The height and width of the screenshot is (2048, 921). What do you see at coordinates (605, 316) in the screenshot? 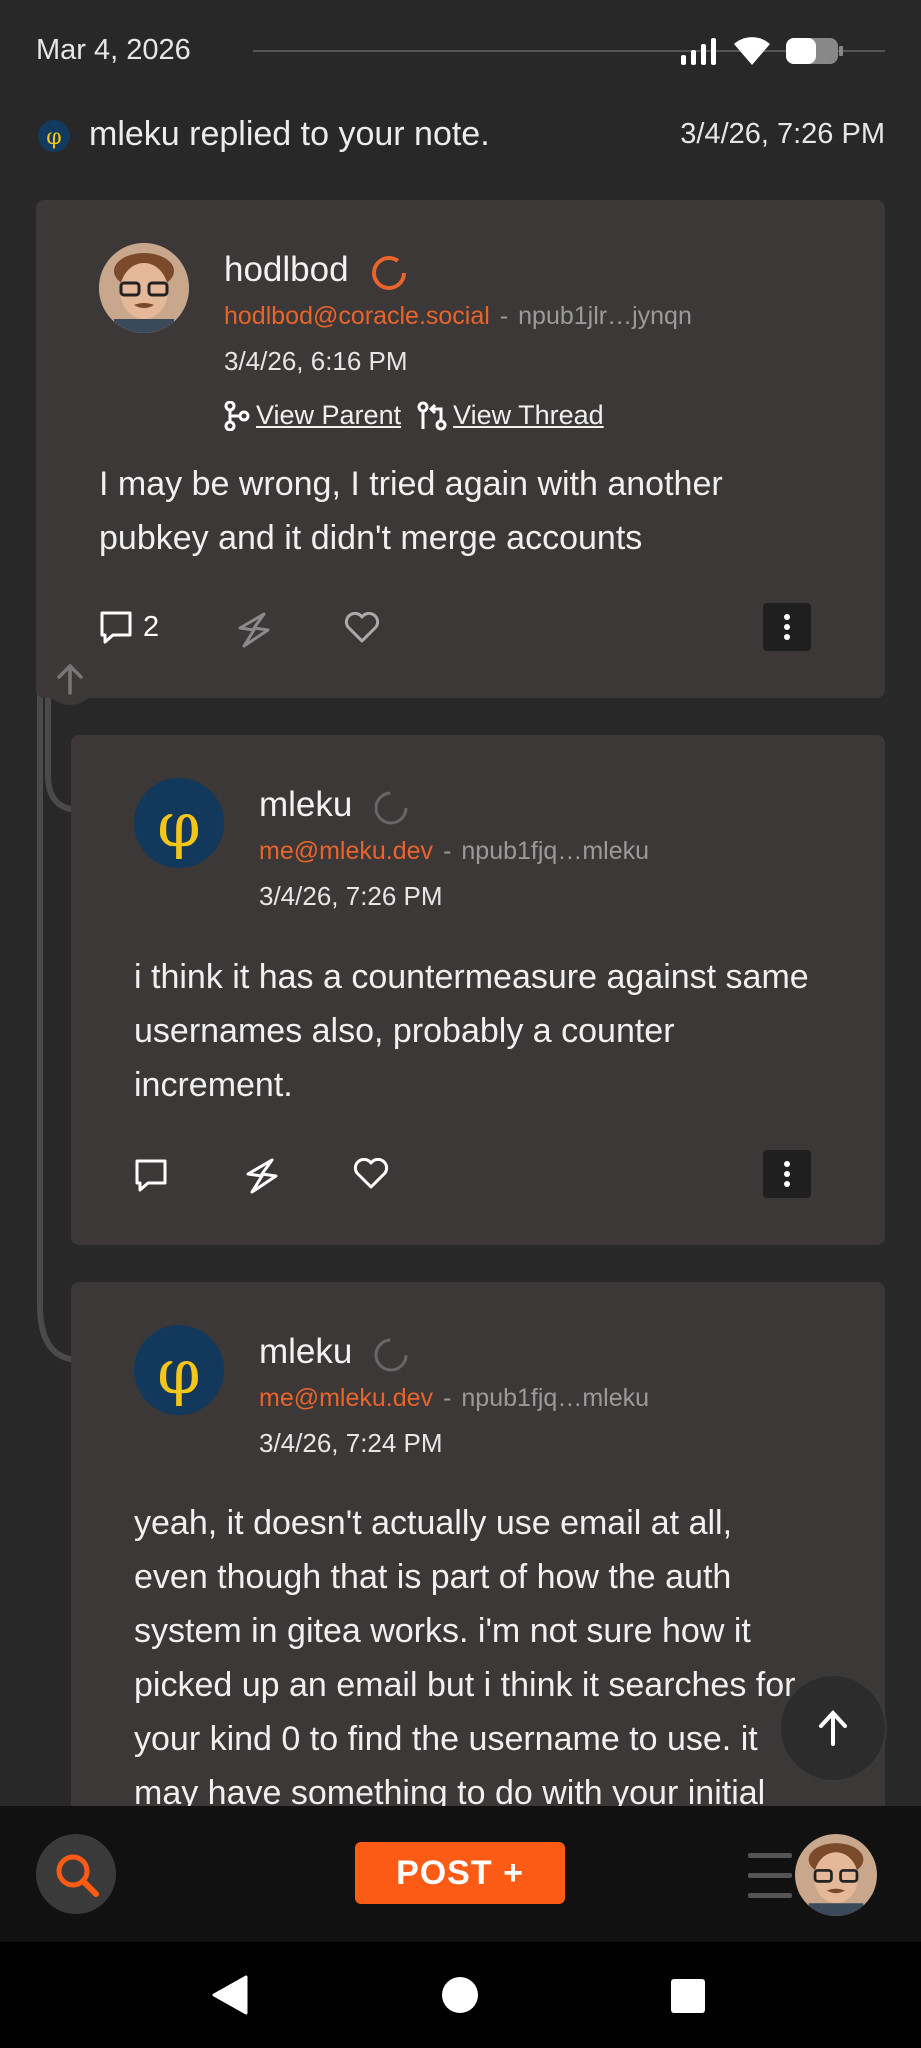
I see `npub: npub1jlr…jynqn` at bounding box center [605, 316].